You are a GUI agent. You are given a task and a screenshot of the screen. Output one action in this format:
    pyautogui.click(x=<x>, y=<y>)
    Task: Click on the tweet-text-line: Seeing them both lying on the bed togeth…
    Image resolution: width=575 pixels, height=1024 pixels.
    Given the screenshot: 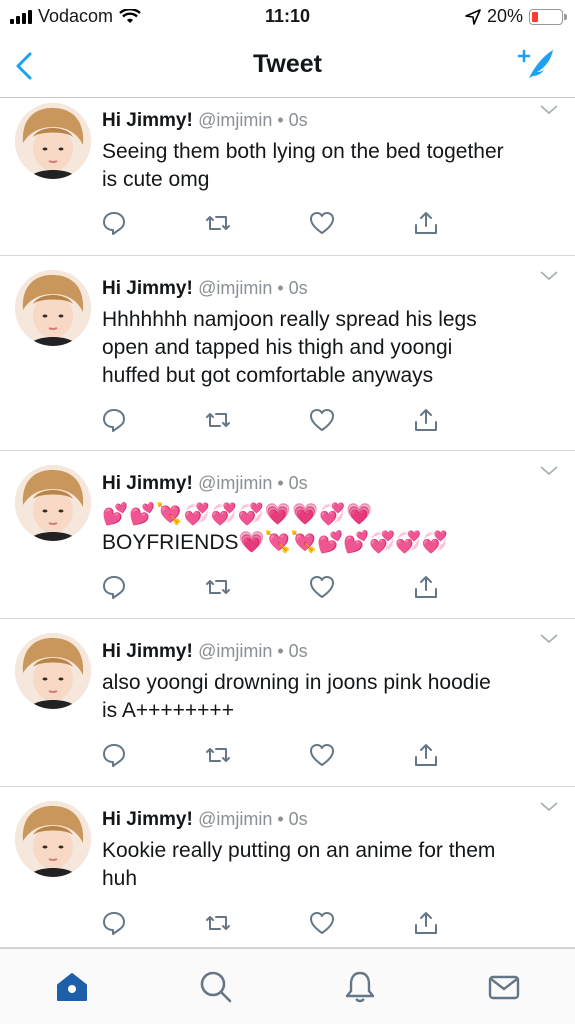 What is the action you would take?
    pyautogui.click(x=303, y=151)
    